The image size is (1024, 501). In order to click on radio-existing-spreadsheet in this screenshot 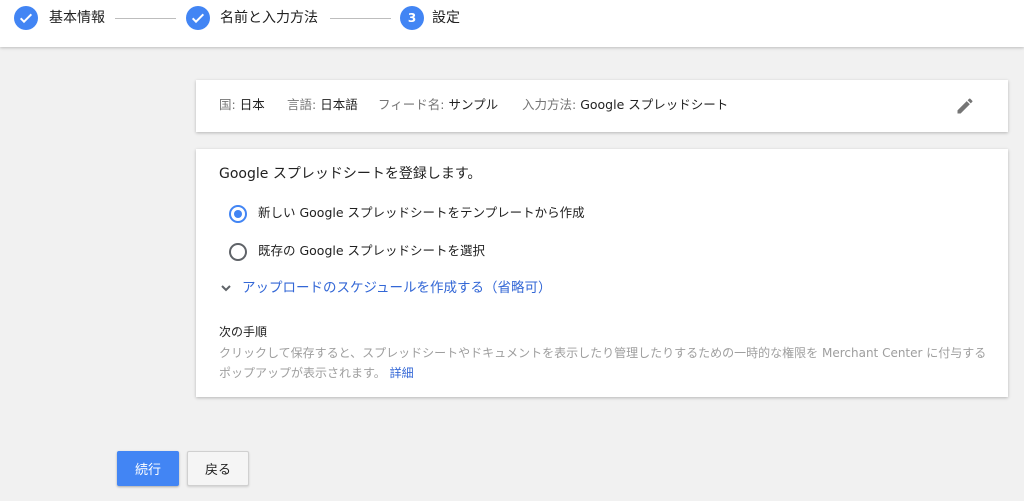, I will do `click(238, 252)`.